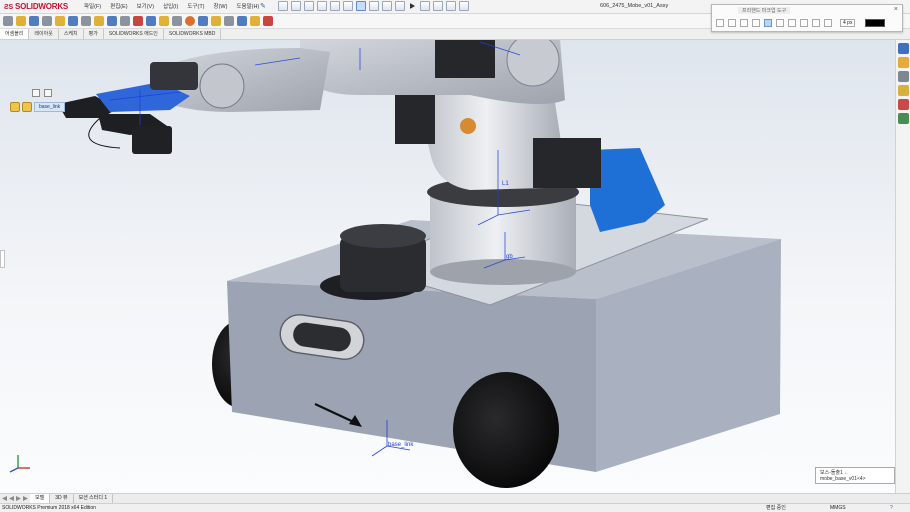 The image size is (910, 512). Describe the element at coordinates (216, 21) in the screenshot. I see `select-filter-icon` at that location.